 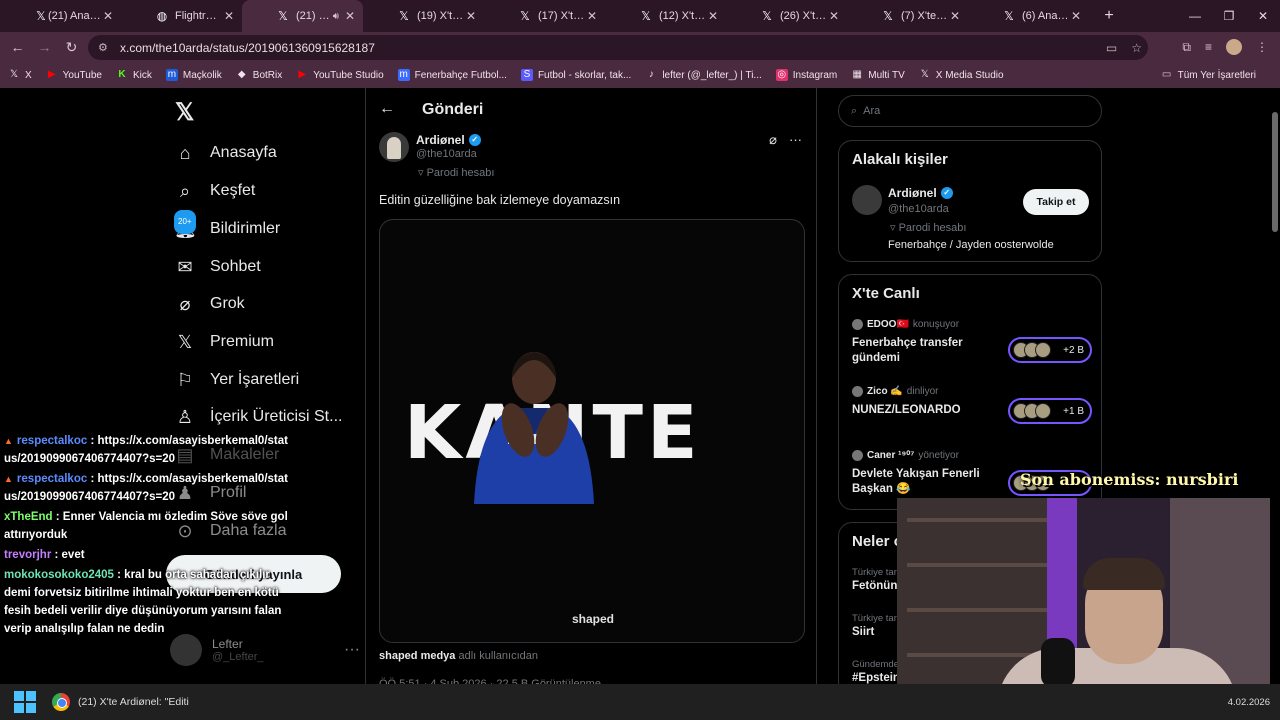 I want to click on forward-icon: →, so click(x=44, y=47).